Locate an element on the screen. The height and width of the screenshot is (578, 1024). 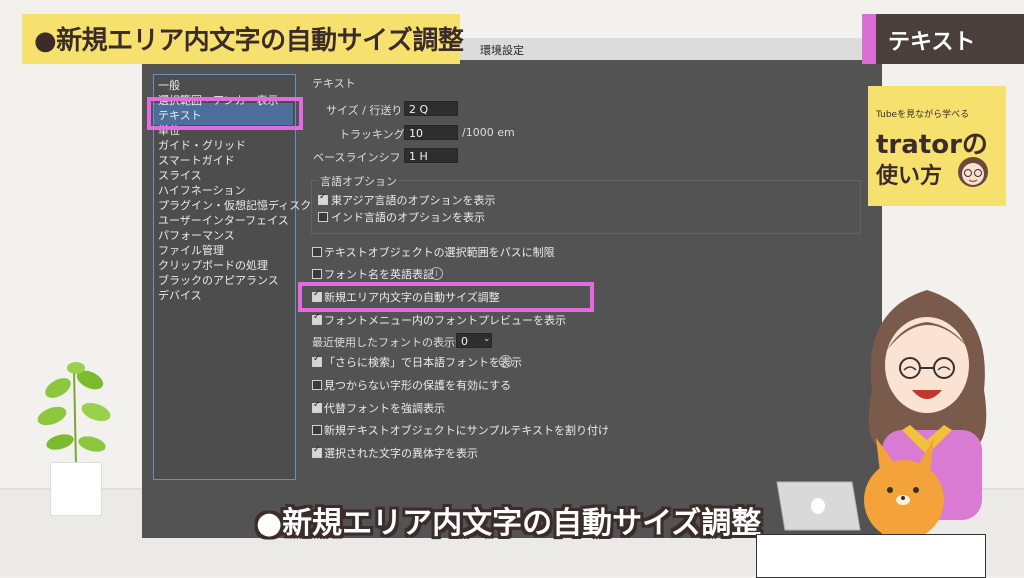
missing-glyph-label: 見つからない字形の保護を有効にする is located at coordinates (418, 385).